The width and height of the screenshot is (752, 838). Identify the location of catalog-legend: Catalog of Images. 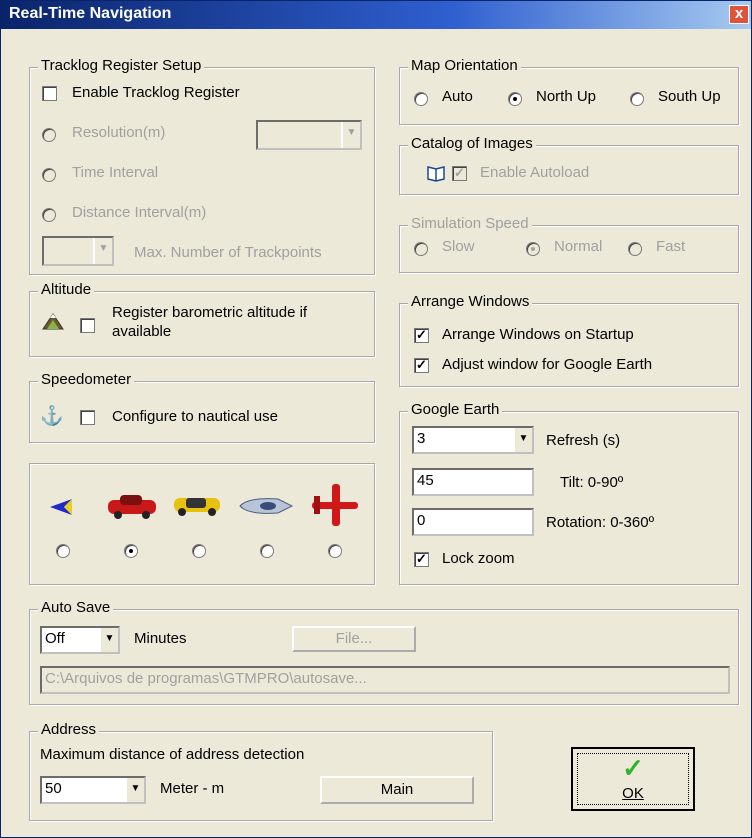
(472, 143).